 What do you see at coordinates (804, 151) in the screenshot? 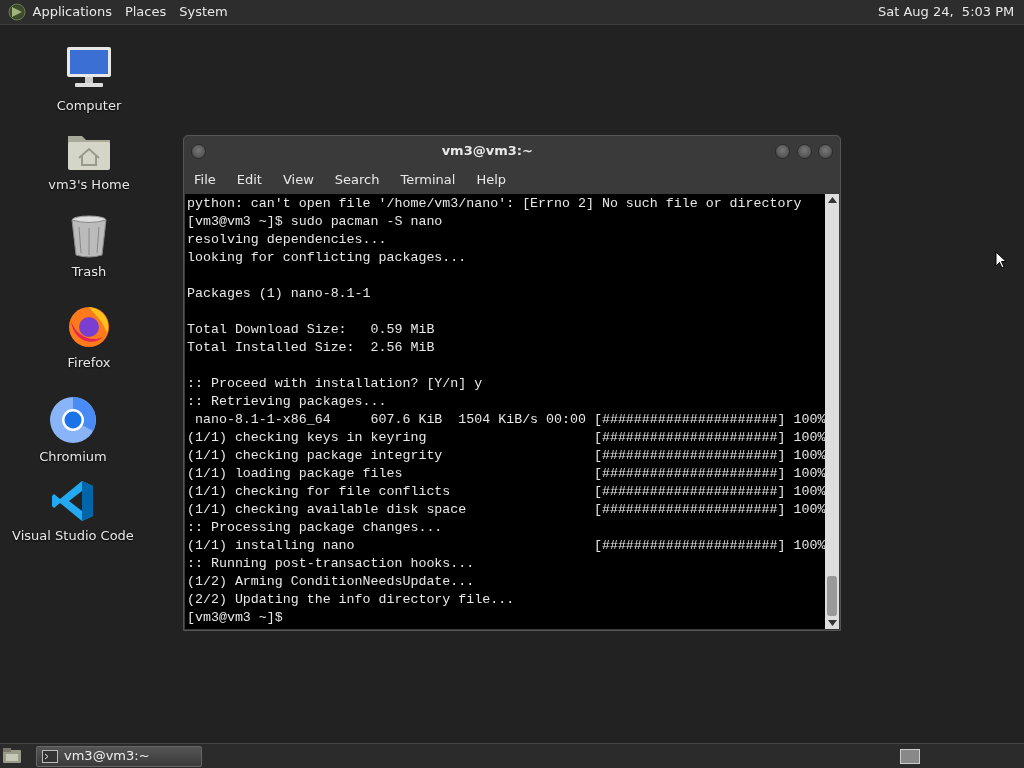
I see `maximize-button` at bounding box center [804, 151].